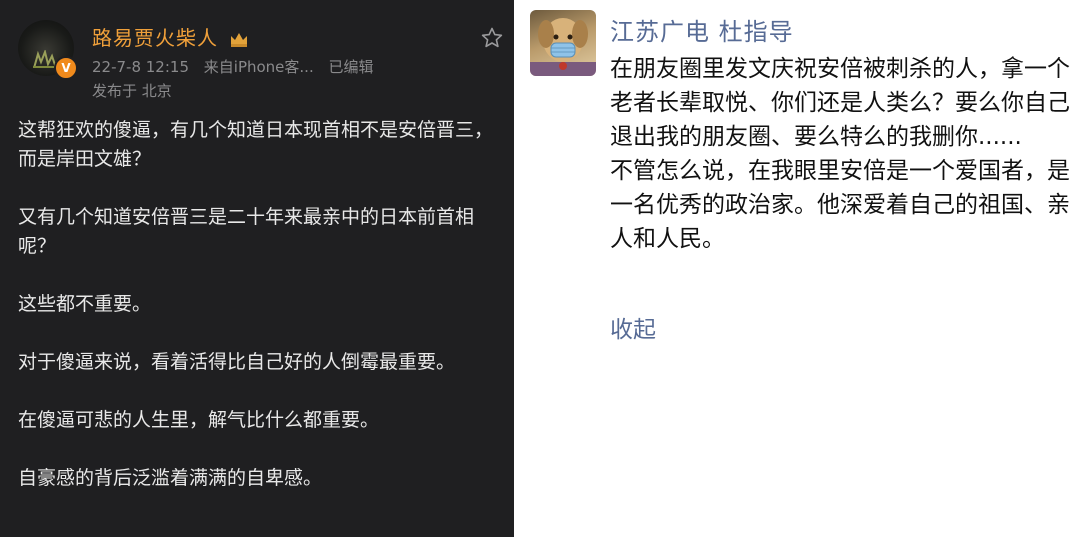 This screenshot has width=1080, height=537. I want to click on dog-image, so click(563, 47).